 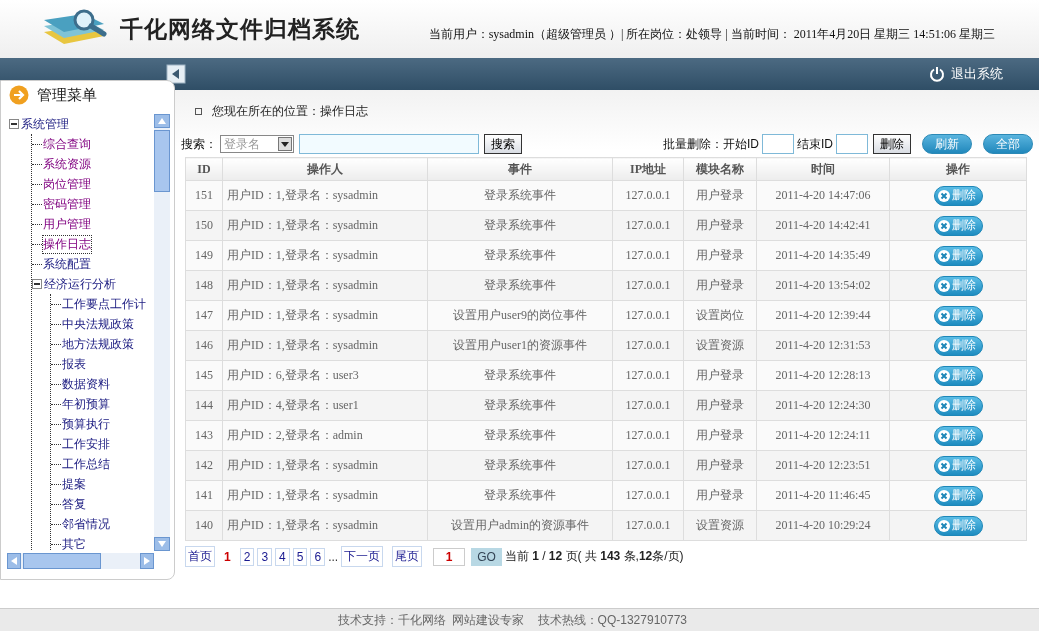 What do you see at coordinates (520, 525) in the screenshot?
I see `table-cell: 设置用户admin的资源事件` at bounding box center [520, 525].